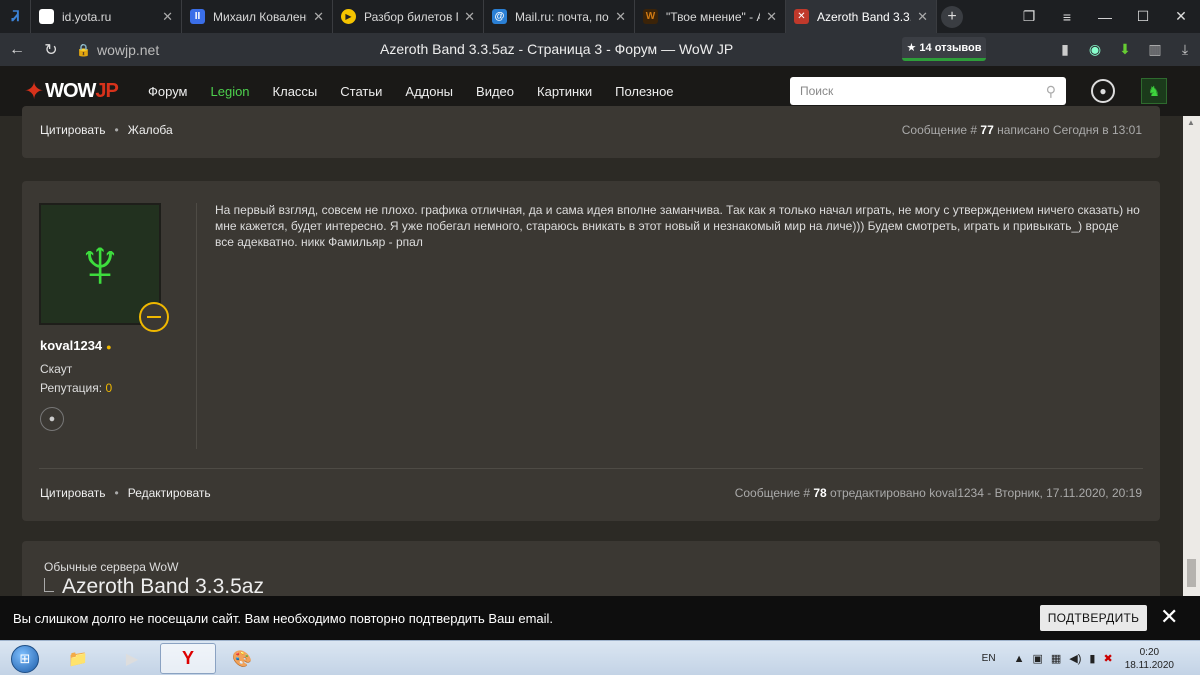 This screenshot has height=675, width=1200. Describe the element at coordinates (1155, 49) in the screenshot. I see `extension-book-icon: ▥` at that location.